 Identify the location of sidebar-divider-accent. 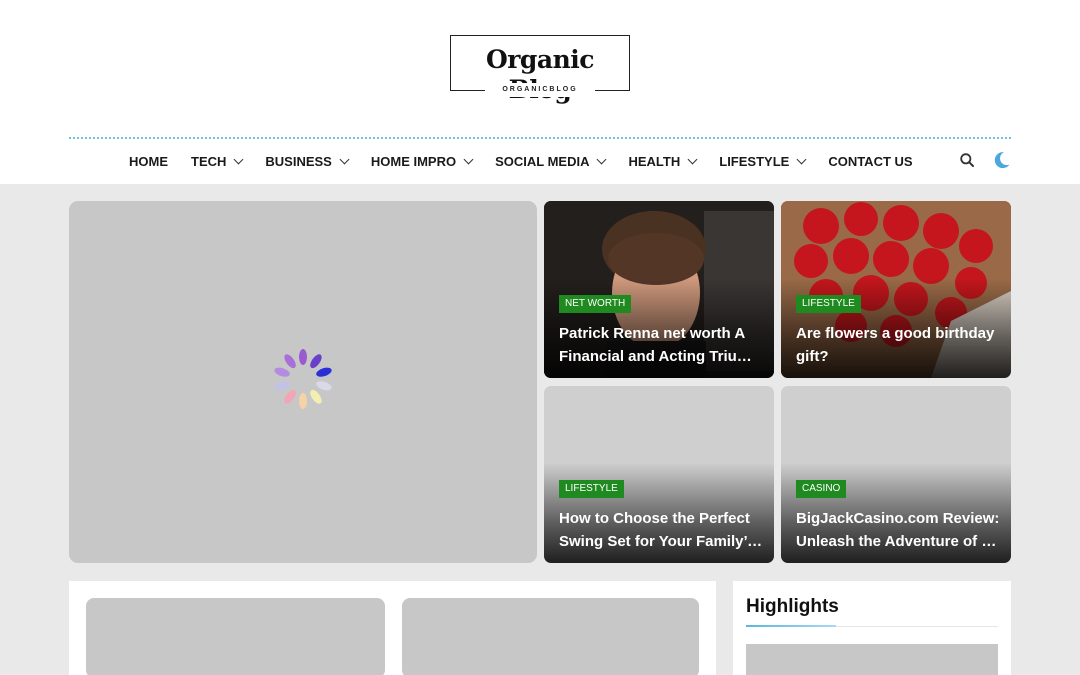
(791, 626).